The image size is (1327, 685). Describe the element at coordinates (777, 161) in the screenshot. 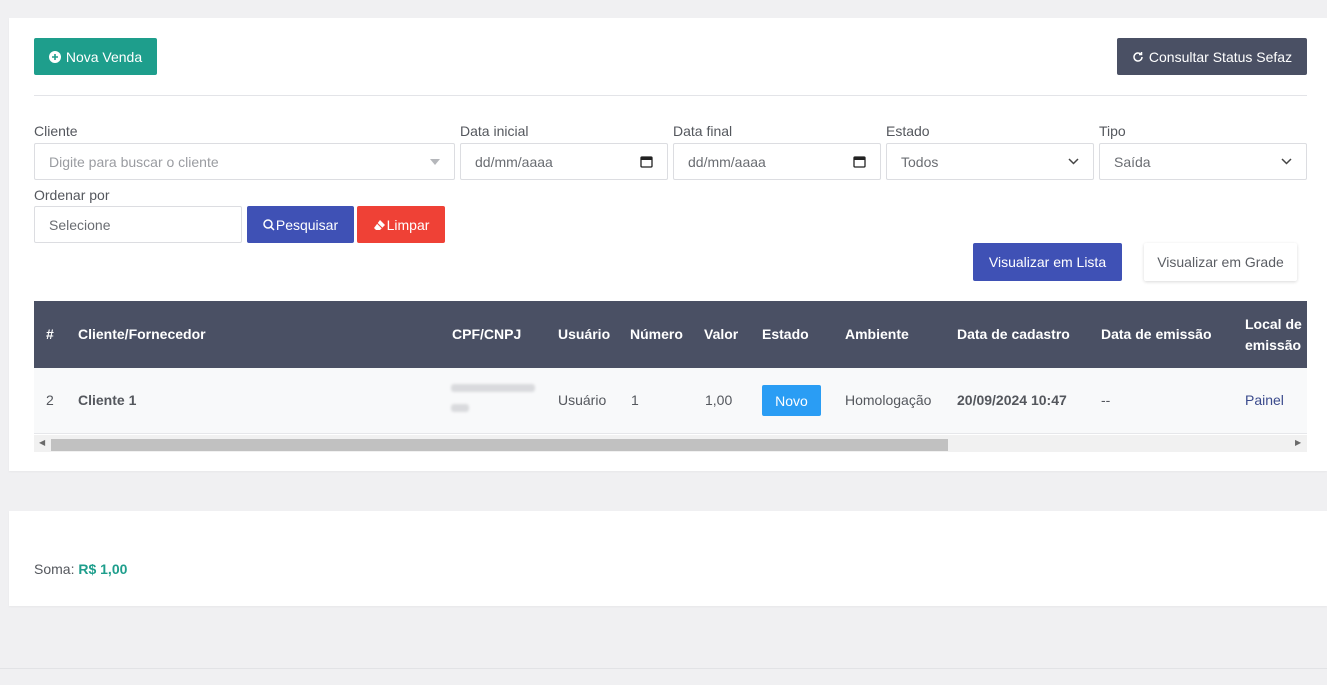

I see `data-final-input: dd/mm/aaaa` at that location.